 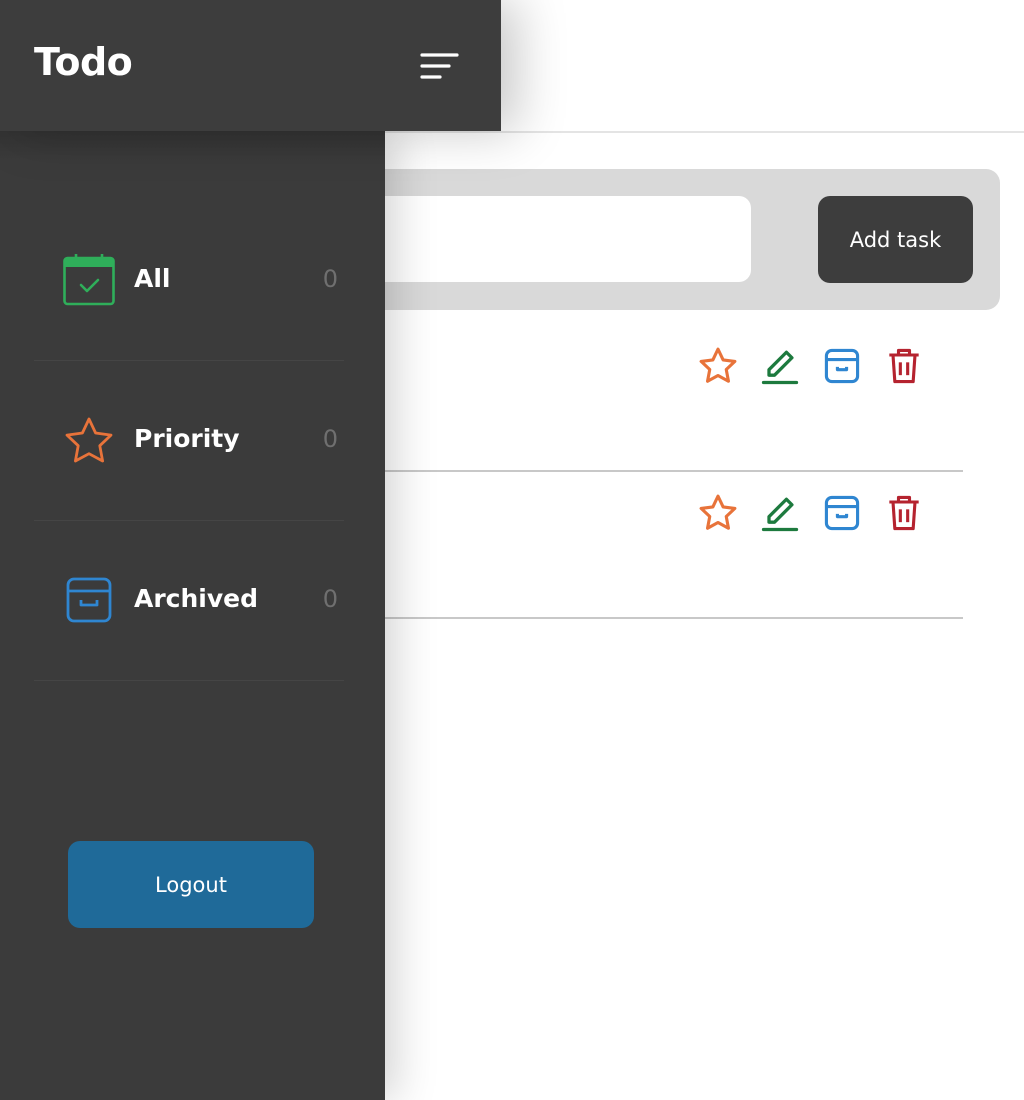 What do you see at coordinates (192, 146) in the screenshot?
I see `sidebar-shadow` at bounding box center [192, 146].